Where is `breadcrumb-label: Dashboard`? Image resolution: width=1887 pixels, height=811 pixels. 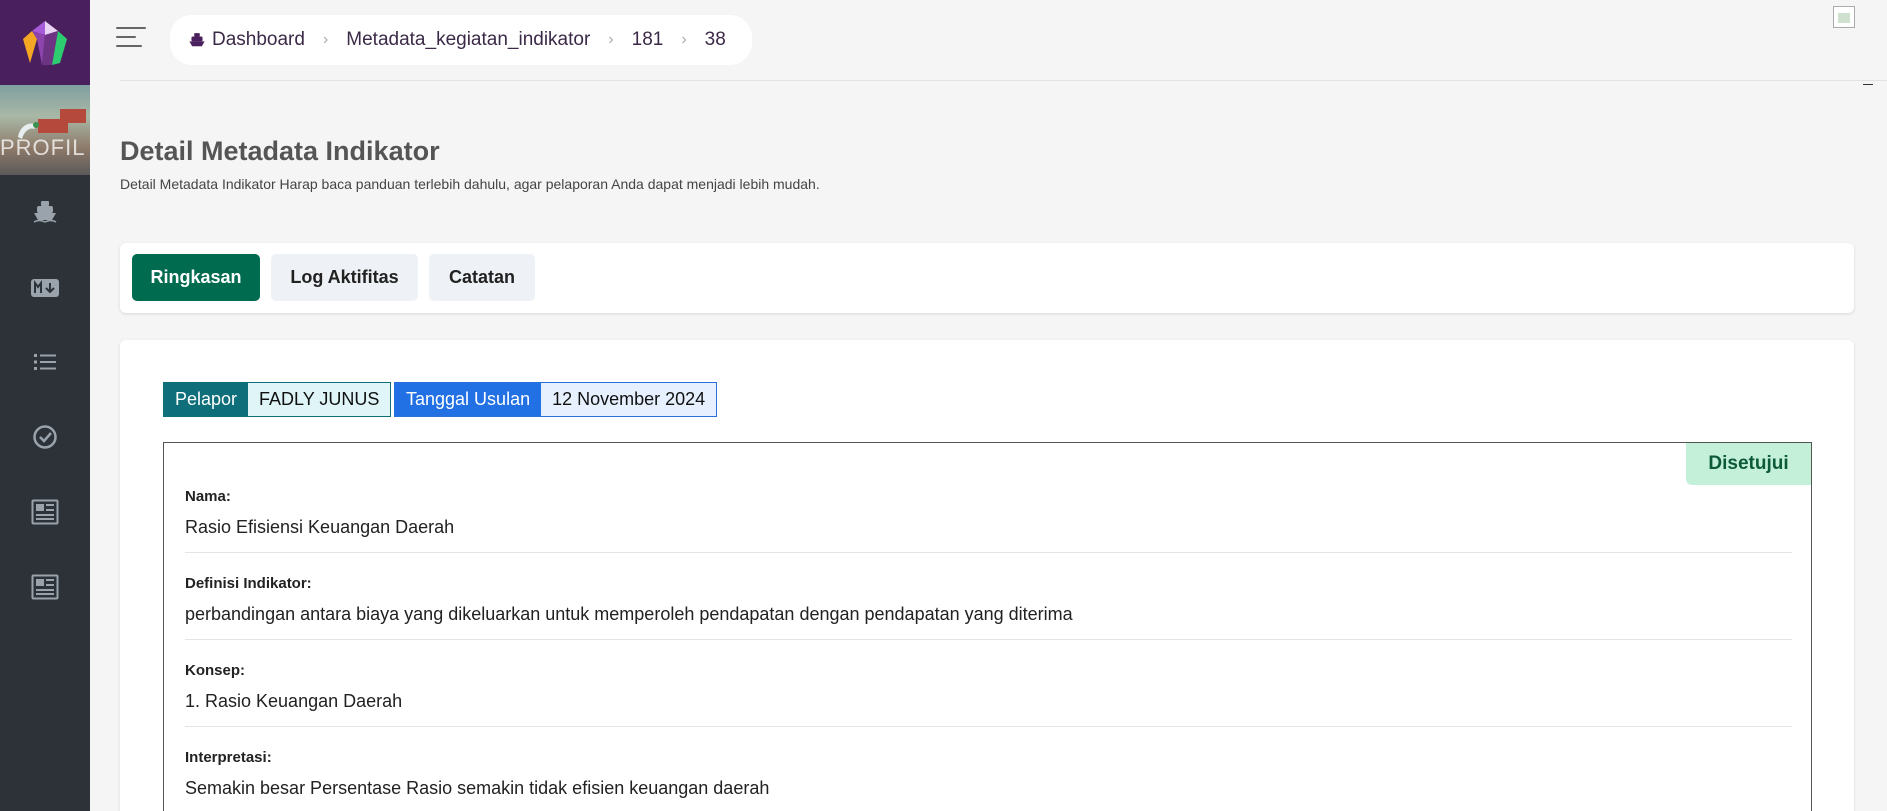
breadcrumb-label: Dashboard is located at coordinates (258, 39).